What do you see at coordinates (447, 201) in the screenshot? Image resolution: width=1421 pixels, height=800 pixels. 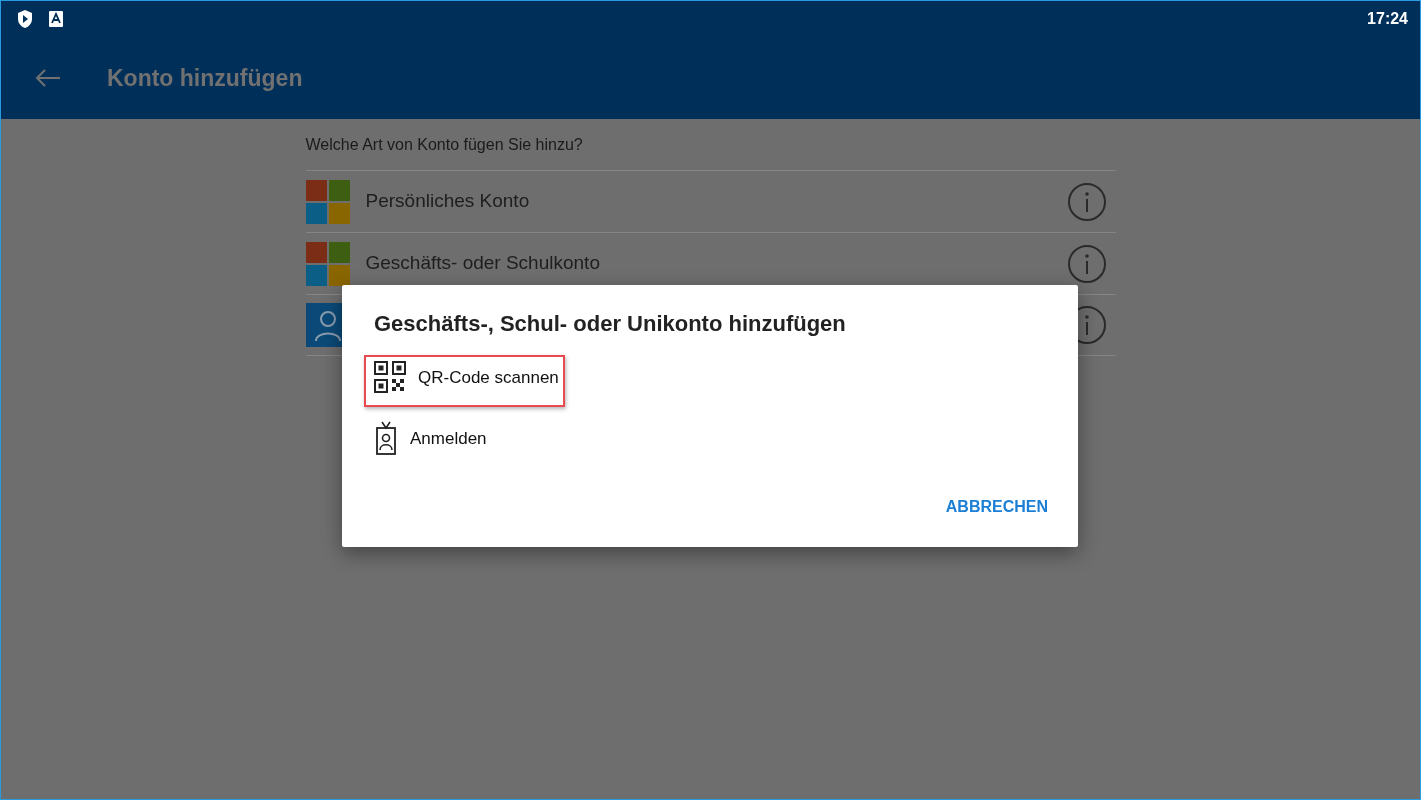 I see `account-label: Persönliches Konto` at bounding box center [447, 201].